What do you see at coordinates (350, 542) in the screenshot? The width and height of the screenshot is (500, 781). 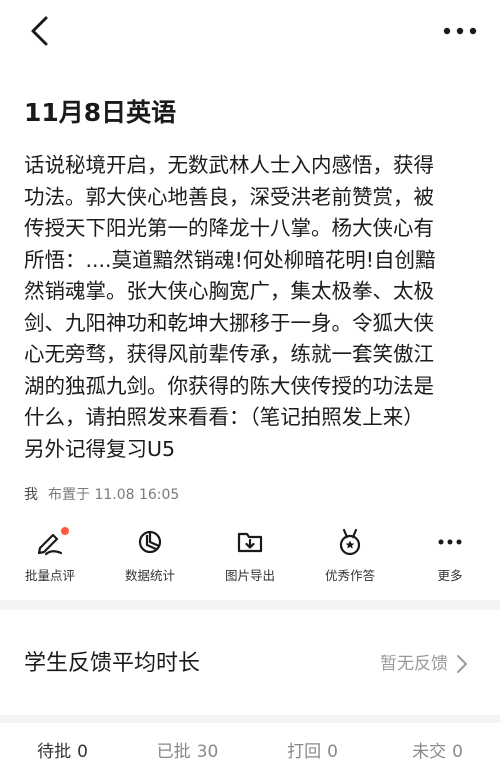 I see `medal-star-icon` at bounding box center [350, 542].